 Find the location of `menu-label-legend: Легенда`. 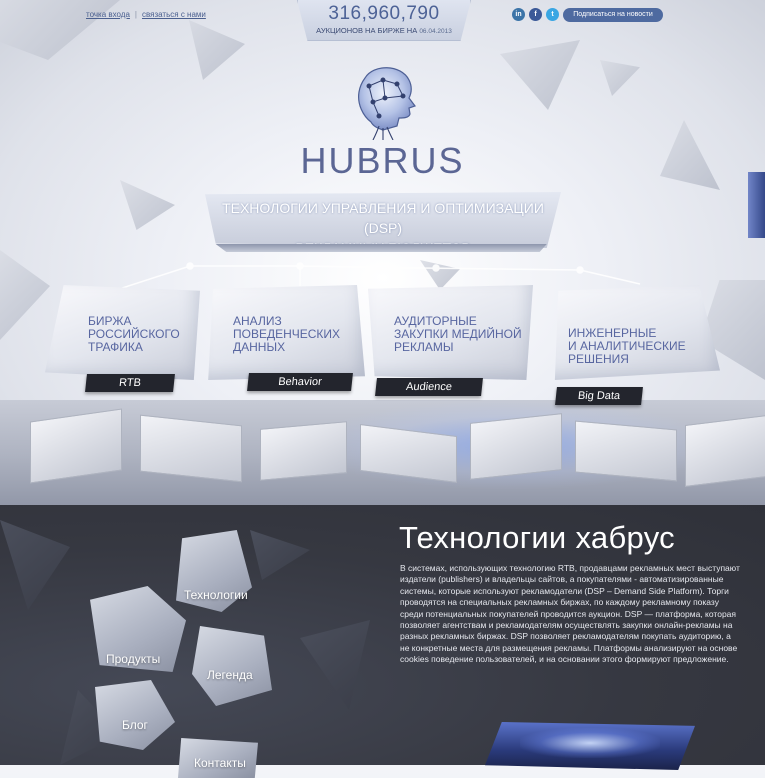

menu-label-legend: Легенда is located at coordinates (230, 675).